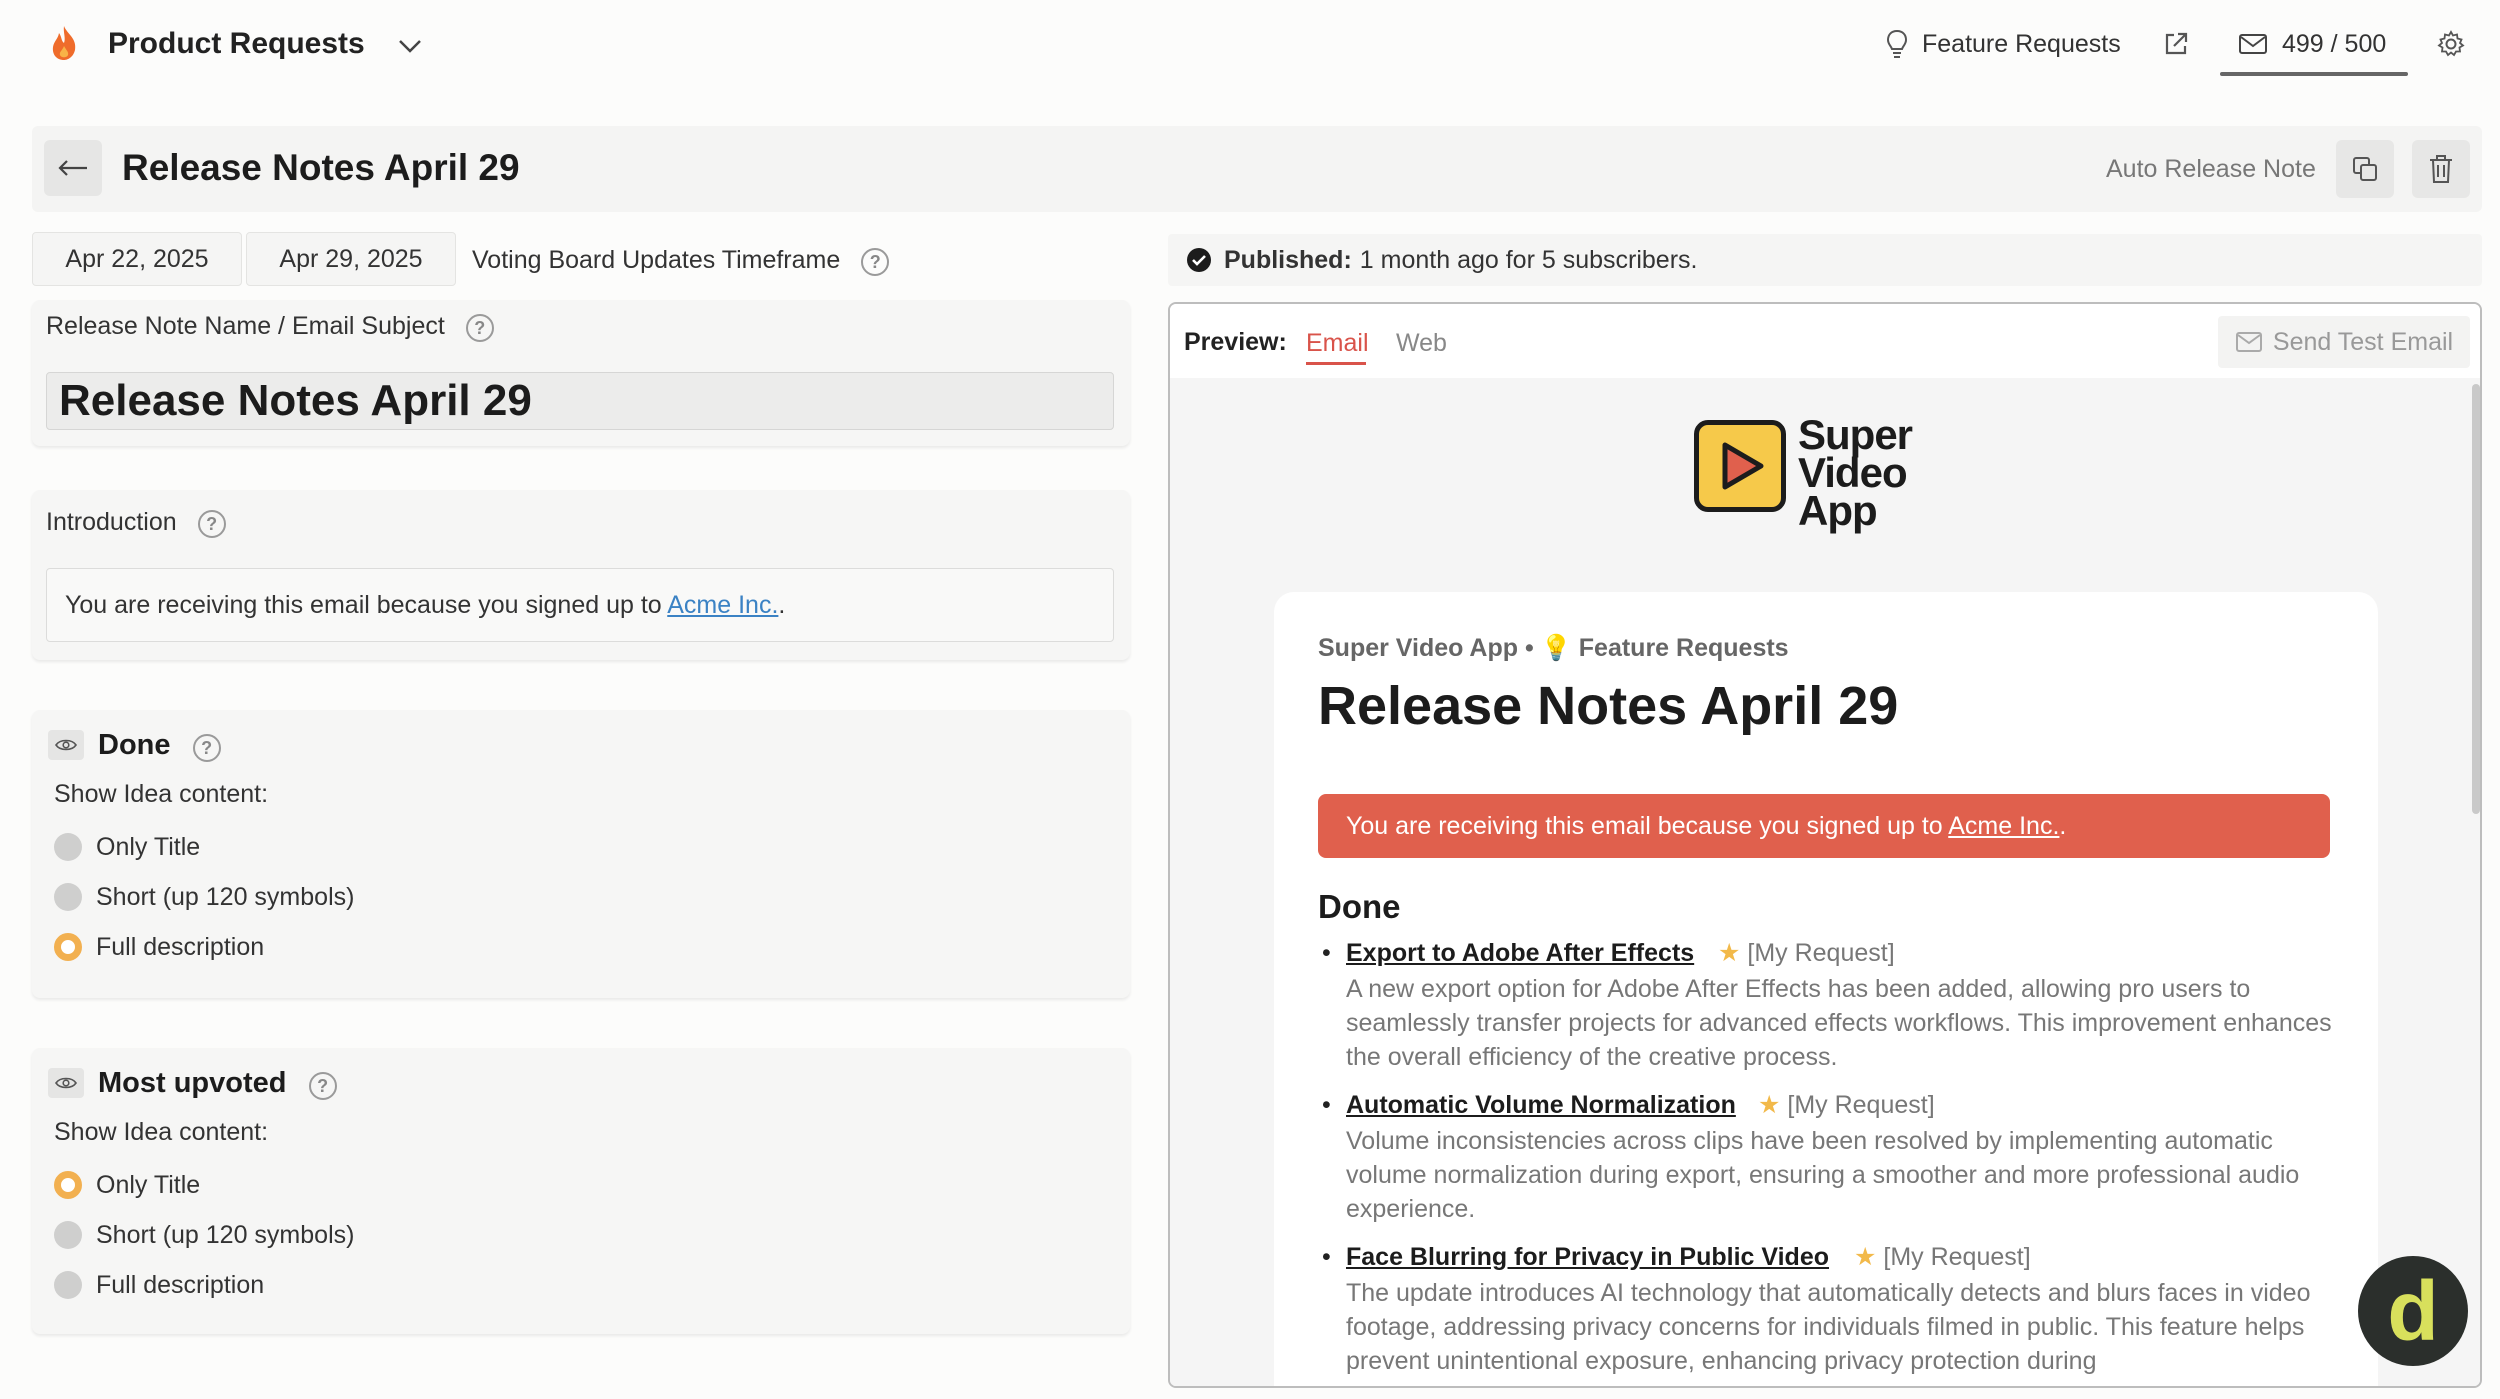  Describe the element at coordinates (73, 168) in the screenshot. I see `back-button` at that location.